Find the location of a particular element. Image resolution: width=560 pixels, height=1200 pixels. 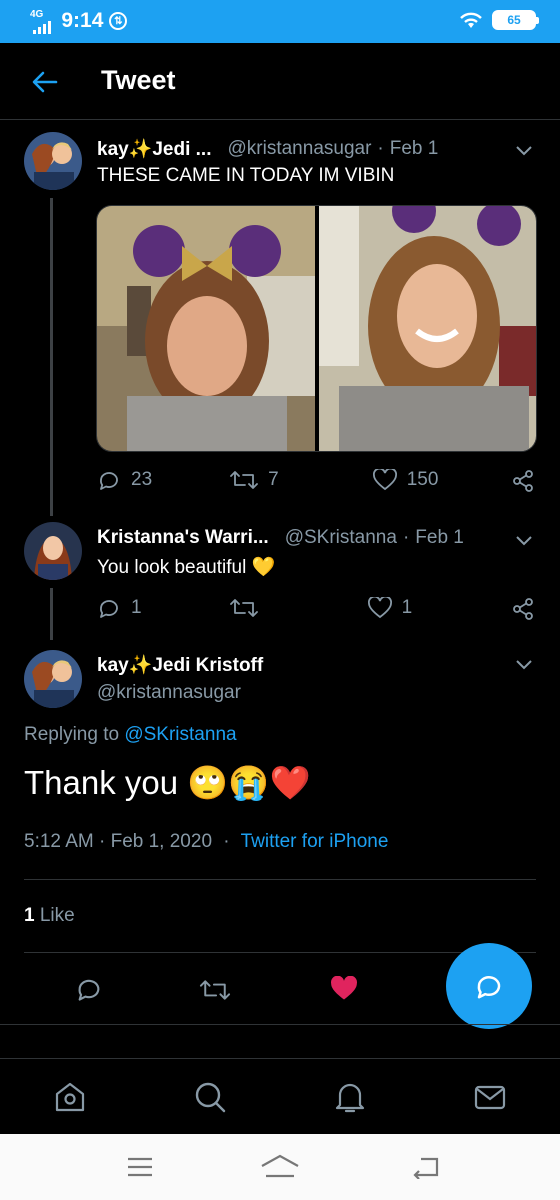

reply-button: 1 is located at coordinates (119, 608).